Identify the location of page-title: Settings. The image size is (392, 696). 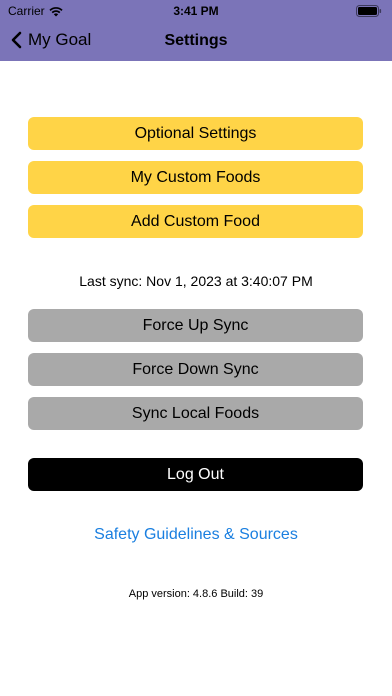
(196, 40).